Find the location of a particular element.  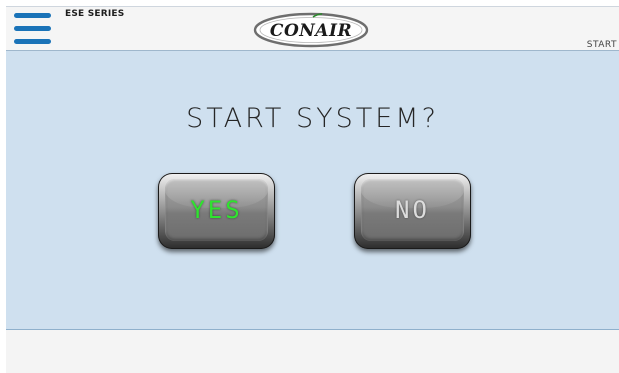

yes-button: YES is located at coordinates (216, 211).